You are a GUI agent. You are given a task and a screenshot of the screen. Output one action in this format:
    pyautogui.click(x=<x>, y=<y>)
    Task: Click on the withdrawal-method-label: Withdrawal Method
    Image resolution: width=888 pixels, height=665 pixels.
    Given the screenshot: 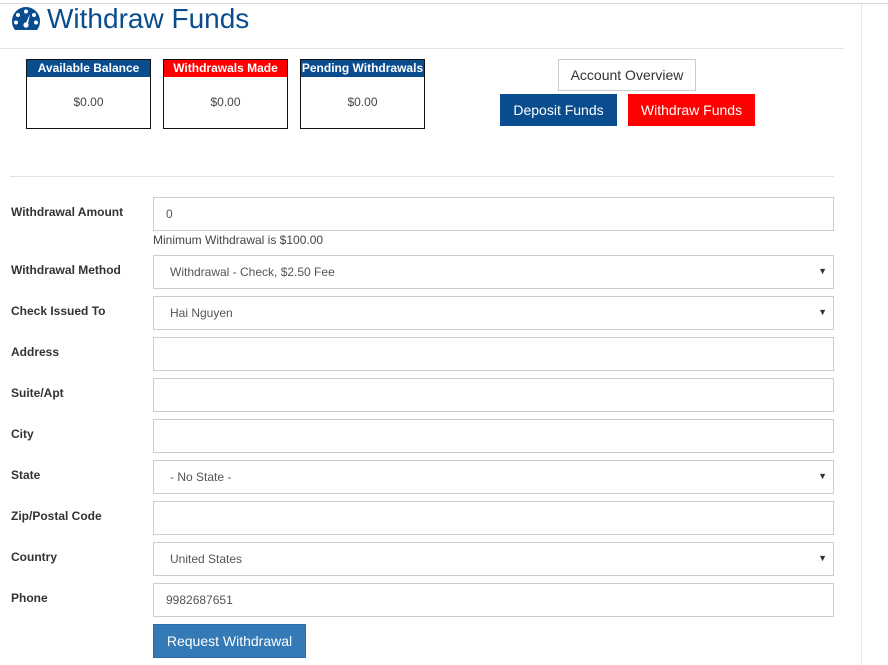 What is the action you would take?
    pyautogui.click(x=66, y=270)
    